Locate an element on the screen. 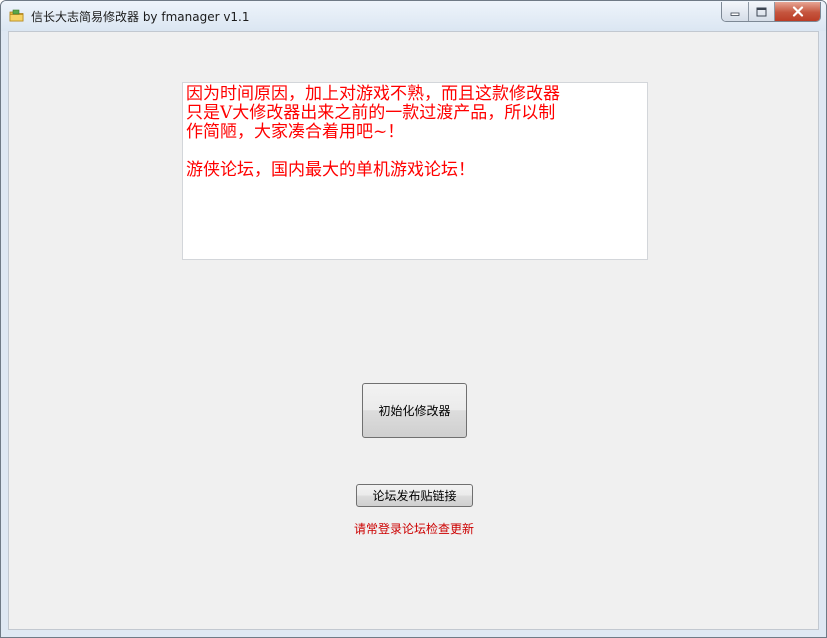 This screenshot has width=827, height=638. window-controls is located at coordinates (771, 12).